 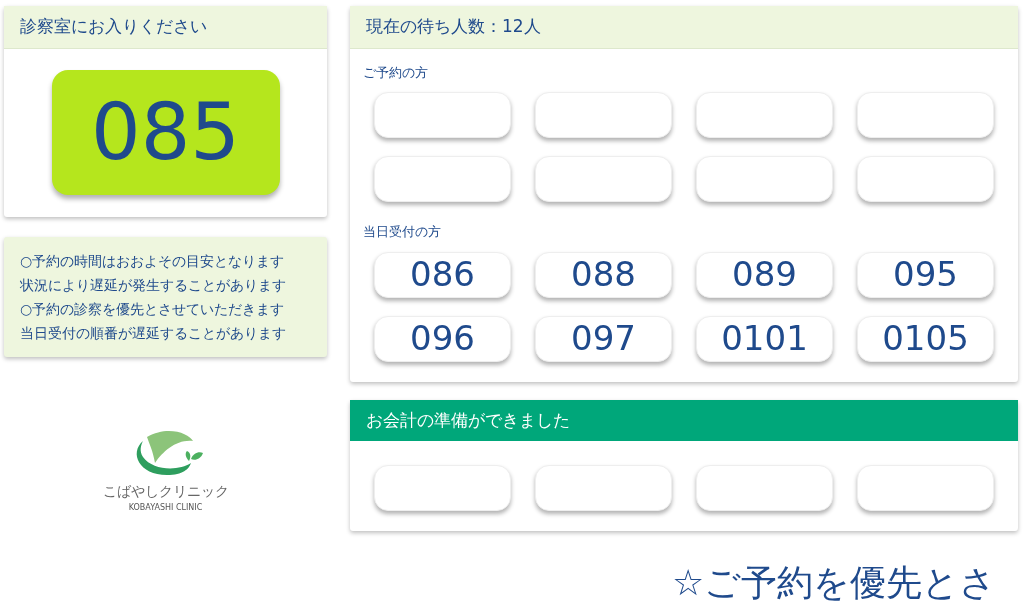 I want to click on clinic-name: こばやしクリニック, so click(x=165, y=491).